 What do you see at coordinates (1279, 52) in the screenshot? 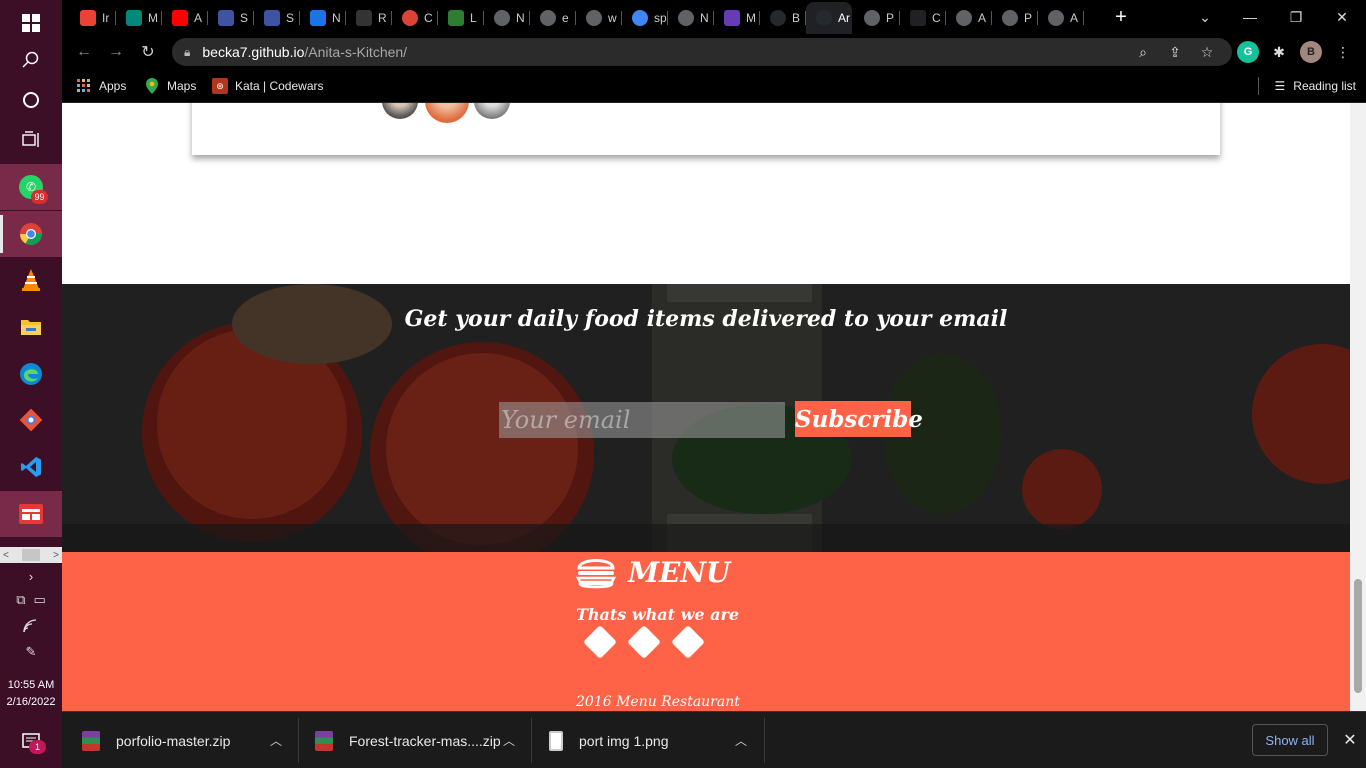
I see `extensions-puzzle-icon: ✱` at bounding box center [1279, 52].